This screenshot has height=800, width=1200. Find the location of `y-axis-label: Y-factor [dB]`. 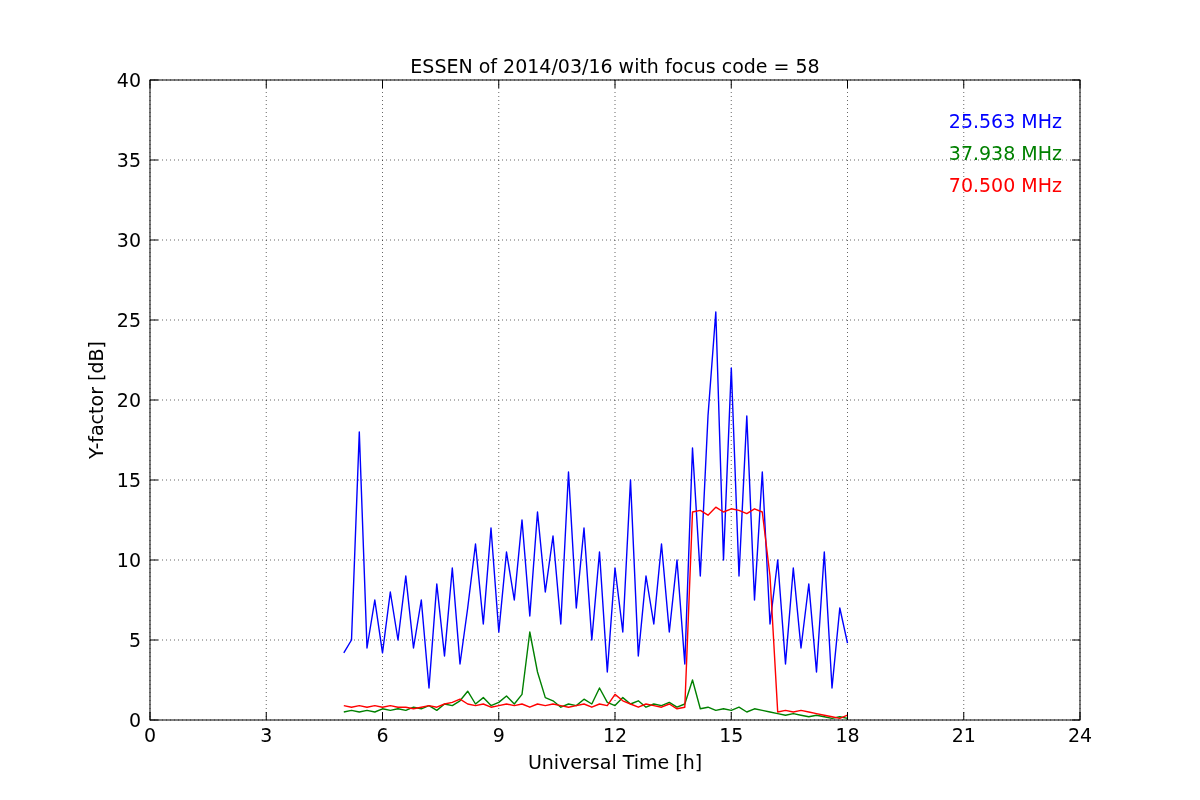

y-axis-label: Y-factor [dB] is located at coordinates (96, 400).